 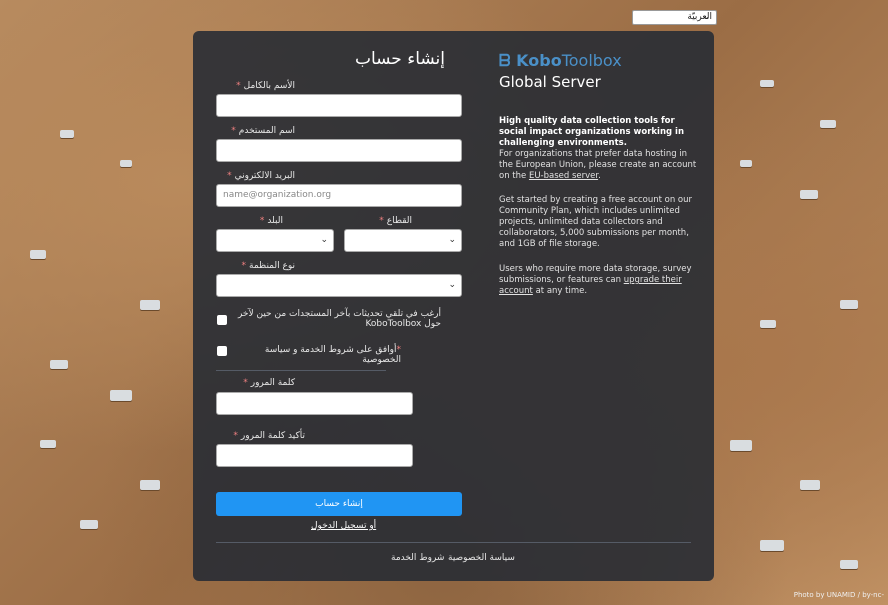 I want to click on logo-icon: ᗷ, so click(x=508, y=60).